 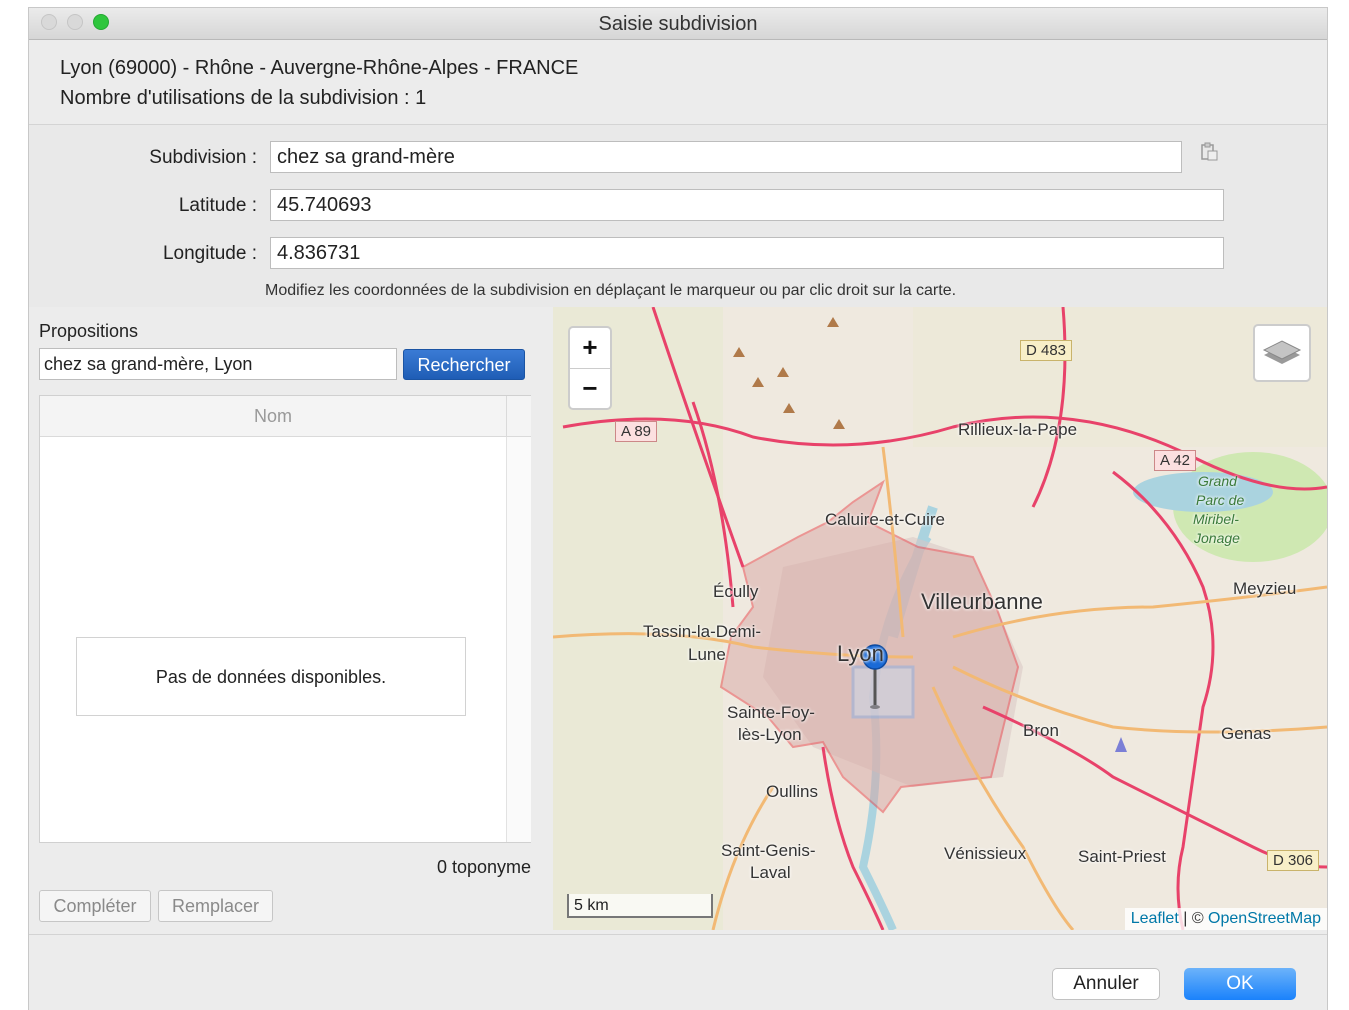 What do you see at coordinates (1209, 152) in the screenshot?
I see `clipboard-icon` at bounding box center [1209, 152].